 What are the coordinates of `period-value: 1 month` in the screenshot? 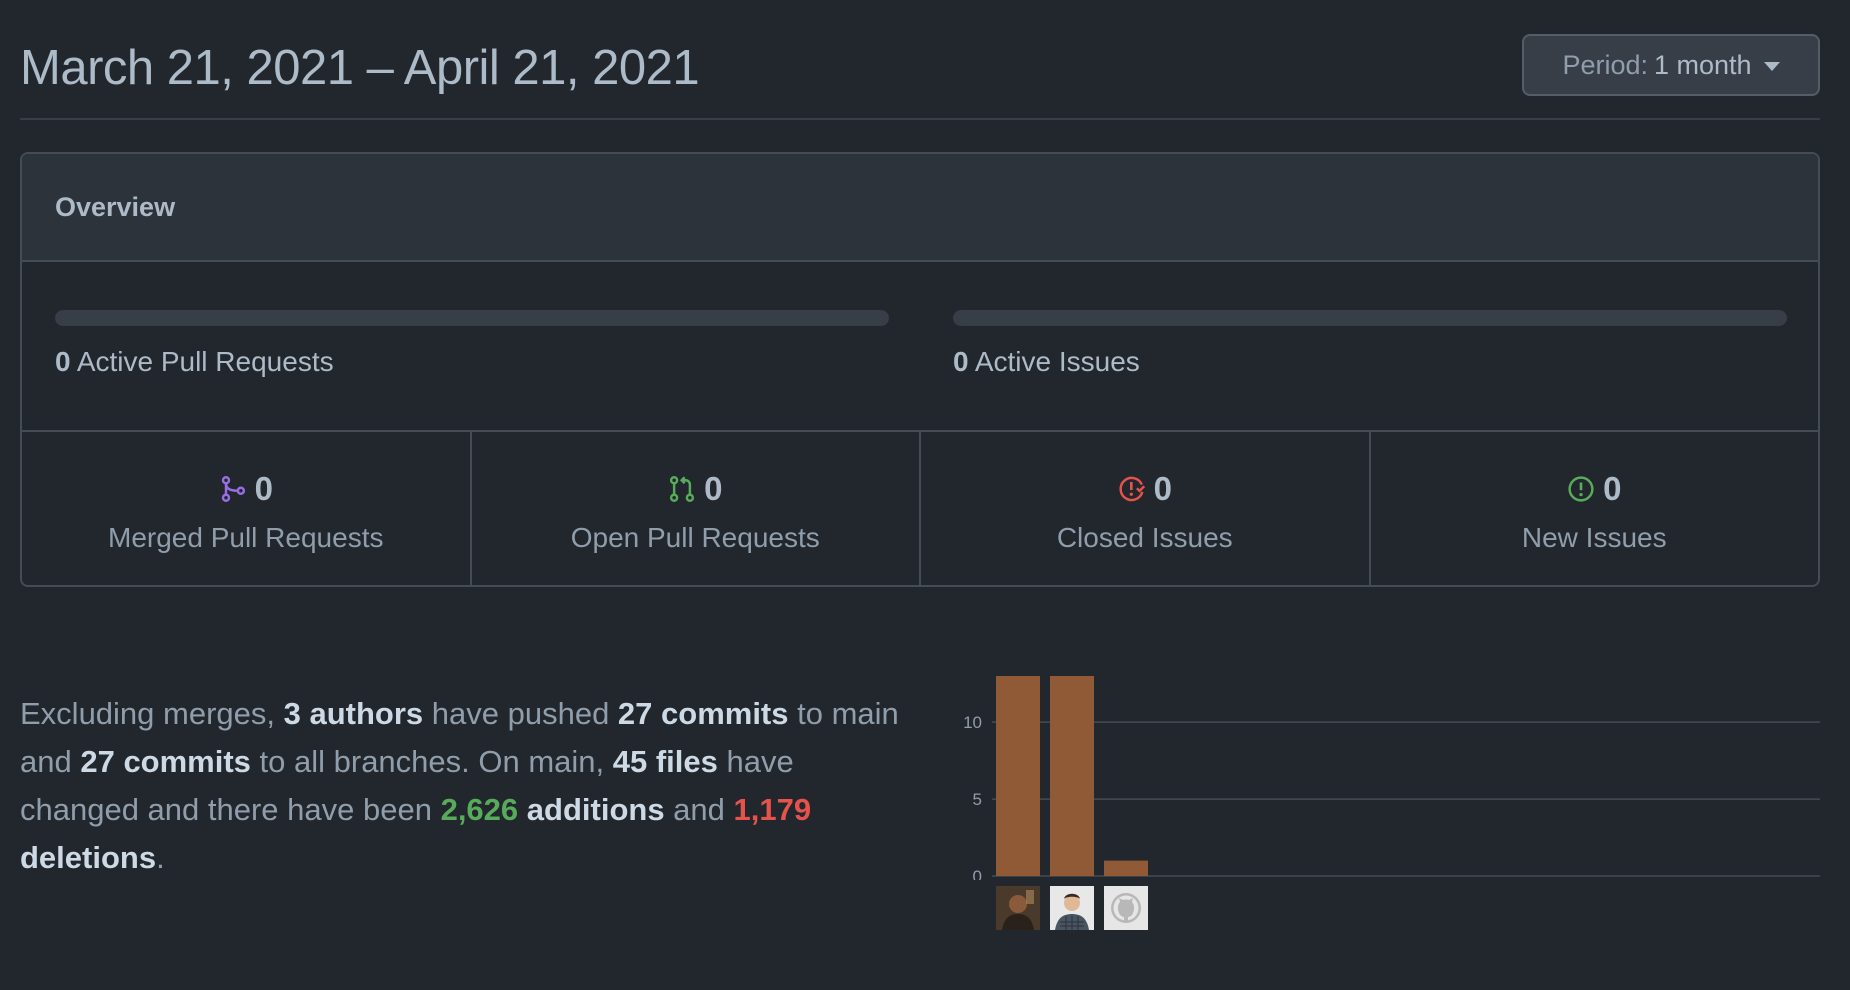 It's located at (1703, 64).